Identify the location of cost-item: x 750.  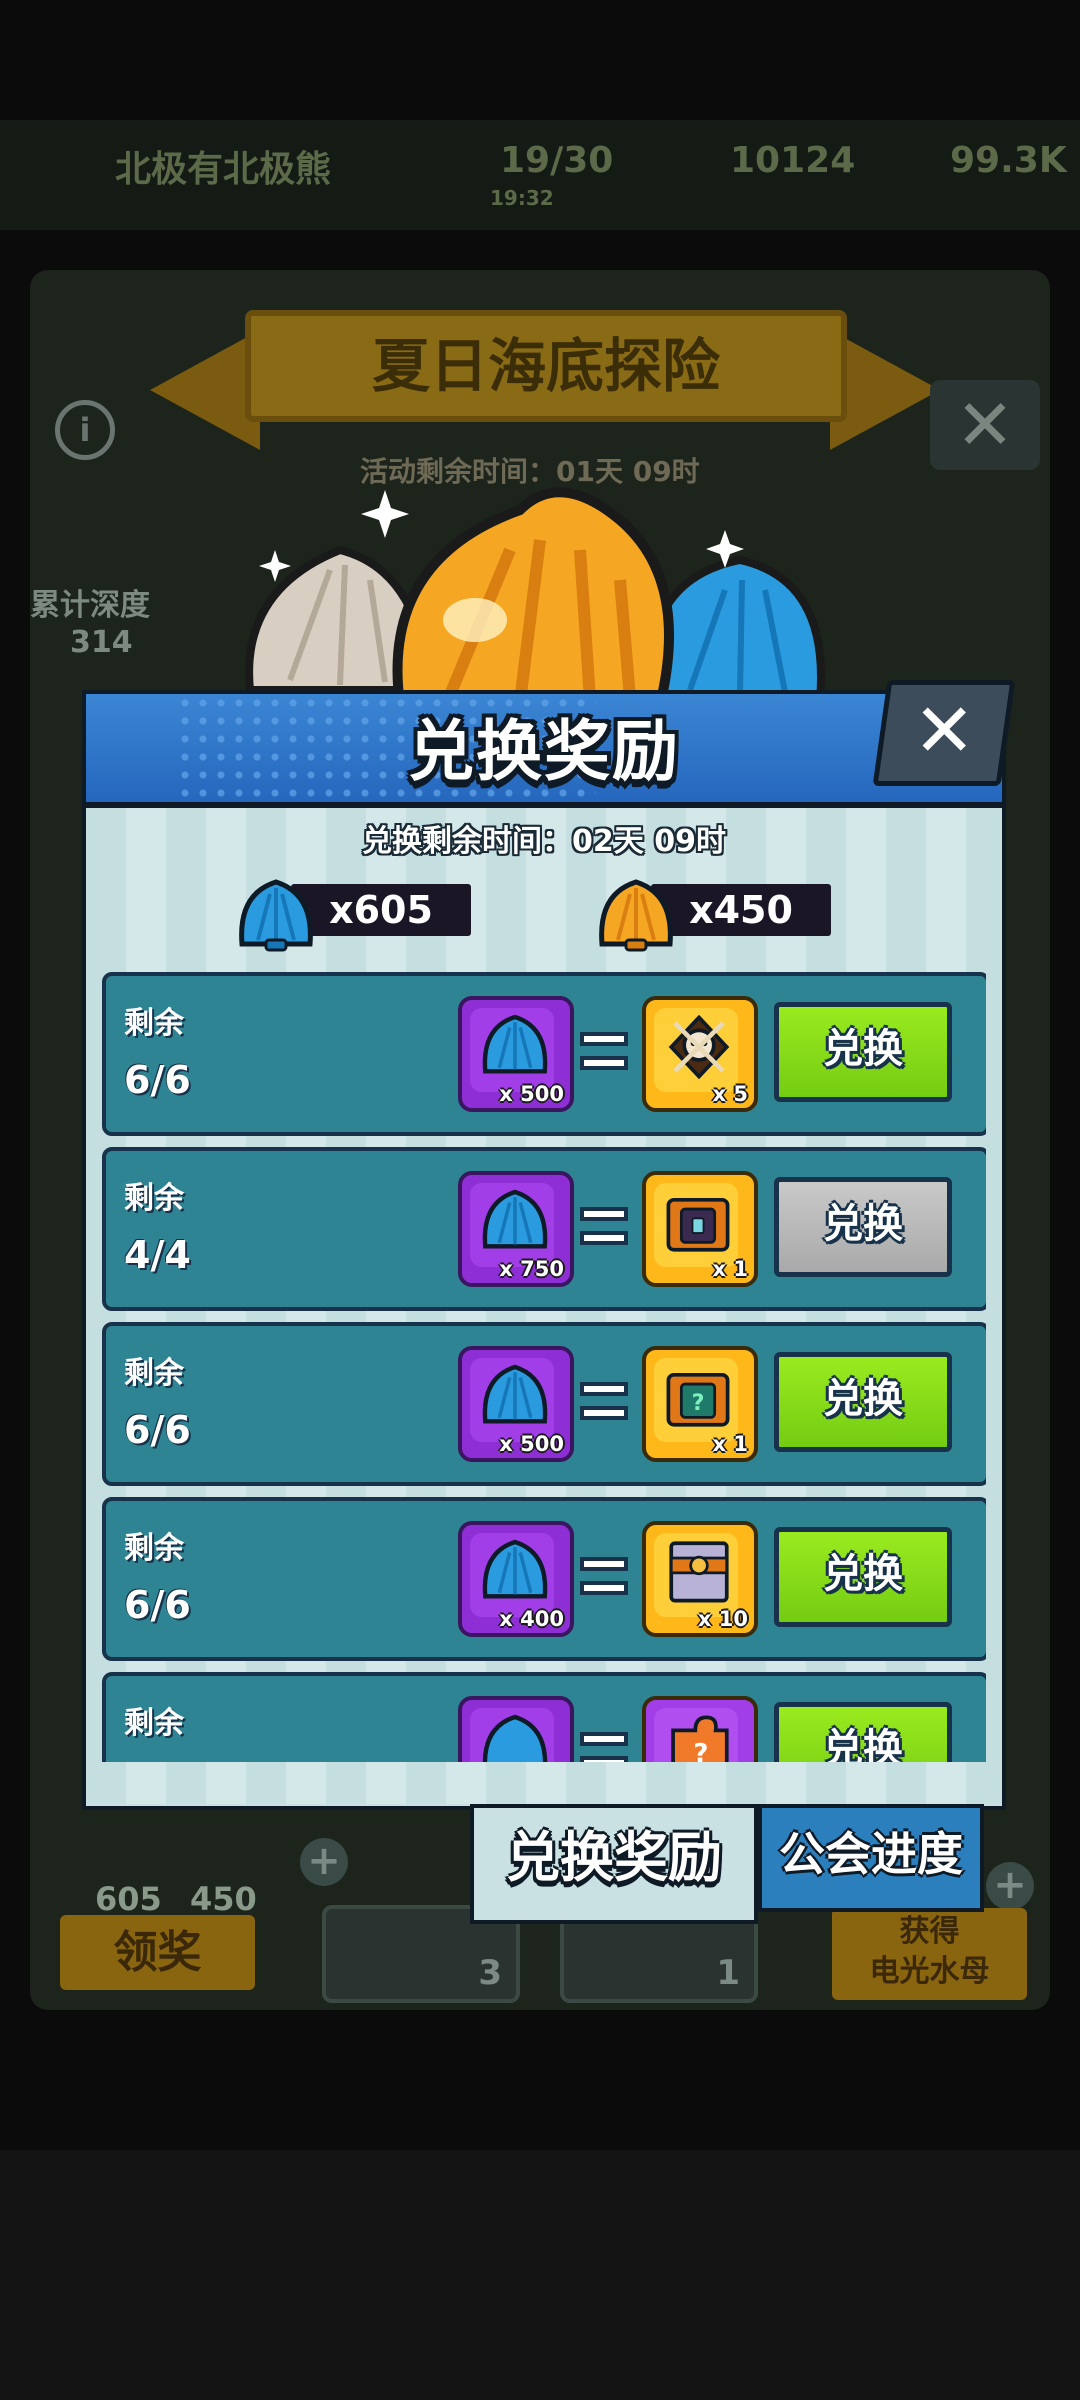
(516, 1229).